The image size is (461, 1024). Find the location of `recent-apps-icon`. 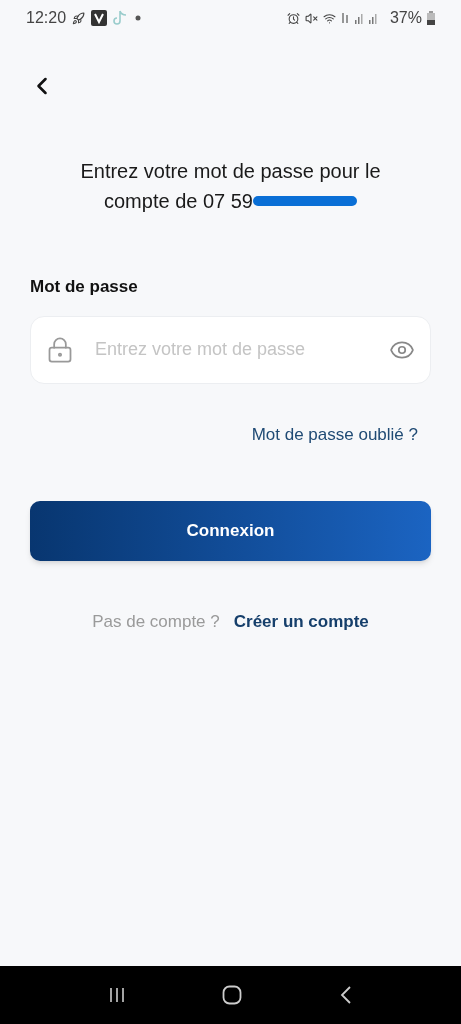

recent-apps-icon is located at coordinates (117, 995).